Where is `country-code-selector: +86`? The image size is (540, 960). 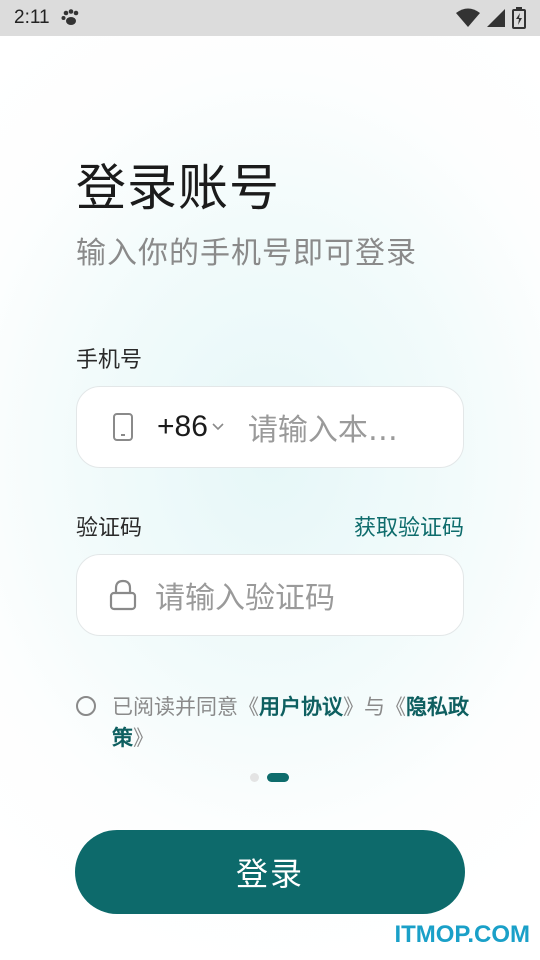 country-code-selector: +86 is located at coordinates (190, 427).